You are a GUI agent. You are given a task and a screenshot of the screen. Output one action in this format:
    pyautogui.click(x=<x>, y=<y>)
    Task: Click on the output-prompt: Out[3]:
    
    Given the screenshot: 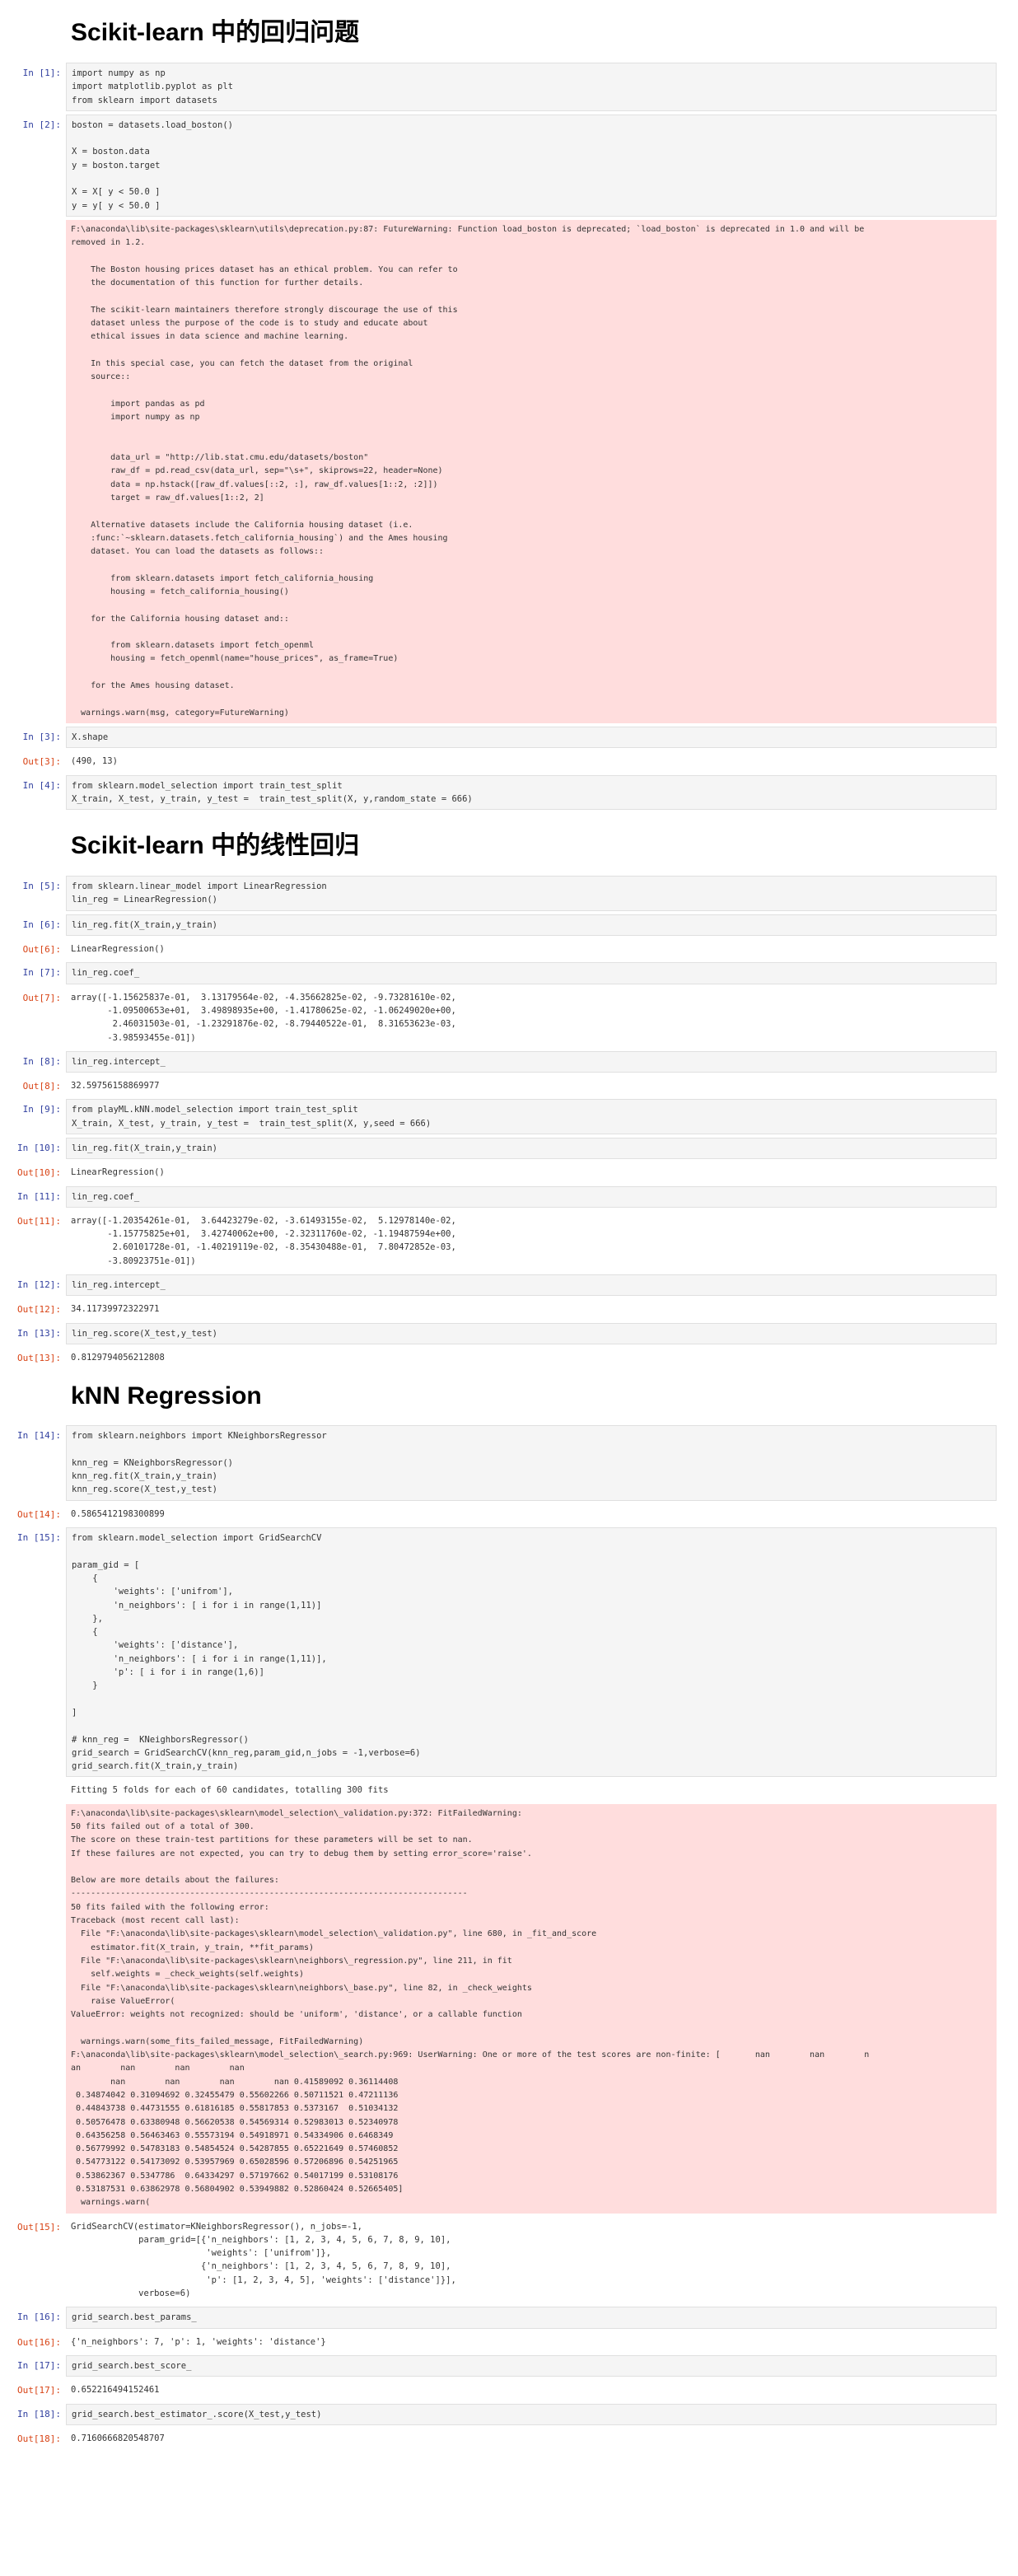 What is the action you would take?
    pyautogui.click(x=41, y=762)
    